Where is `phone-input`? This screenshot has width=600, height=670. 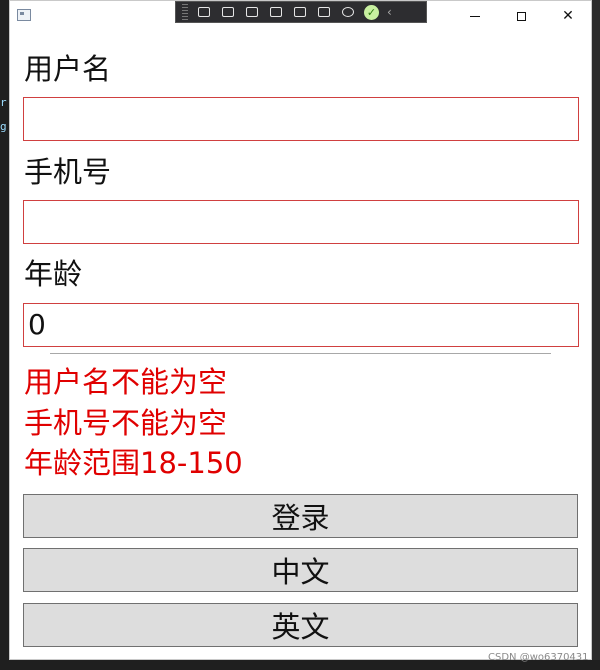
phone-input is located at coordinates (301, 222).